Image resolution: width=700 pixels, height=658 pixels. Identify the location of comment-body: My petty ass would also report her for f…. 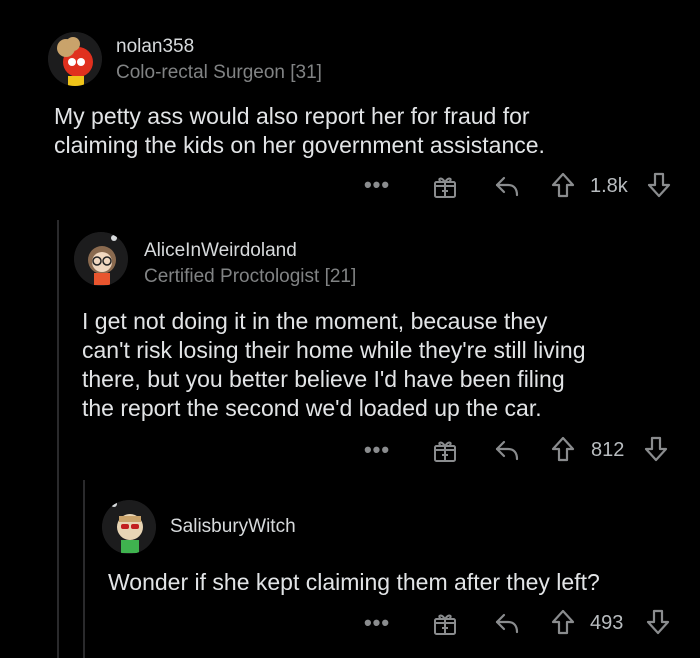
(299, 131).